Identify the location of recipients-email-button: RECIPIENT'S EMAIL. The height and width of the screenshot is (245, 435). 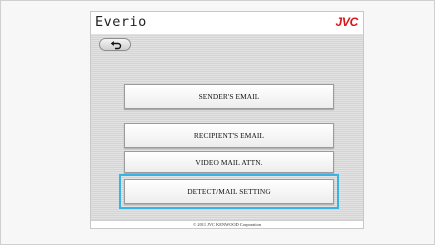
(229, 135).